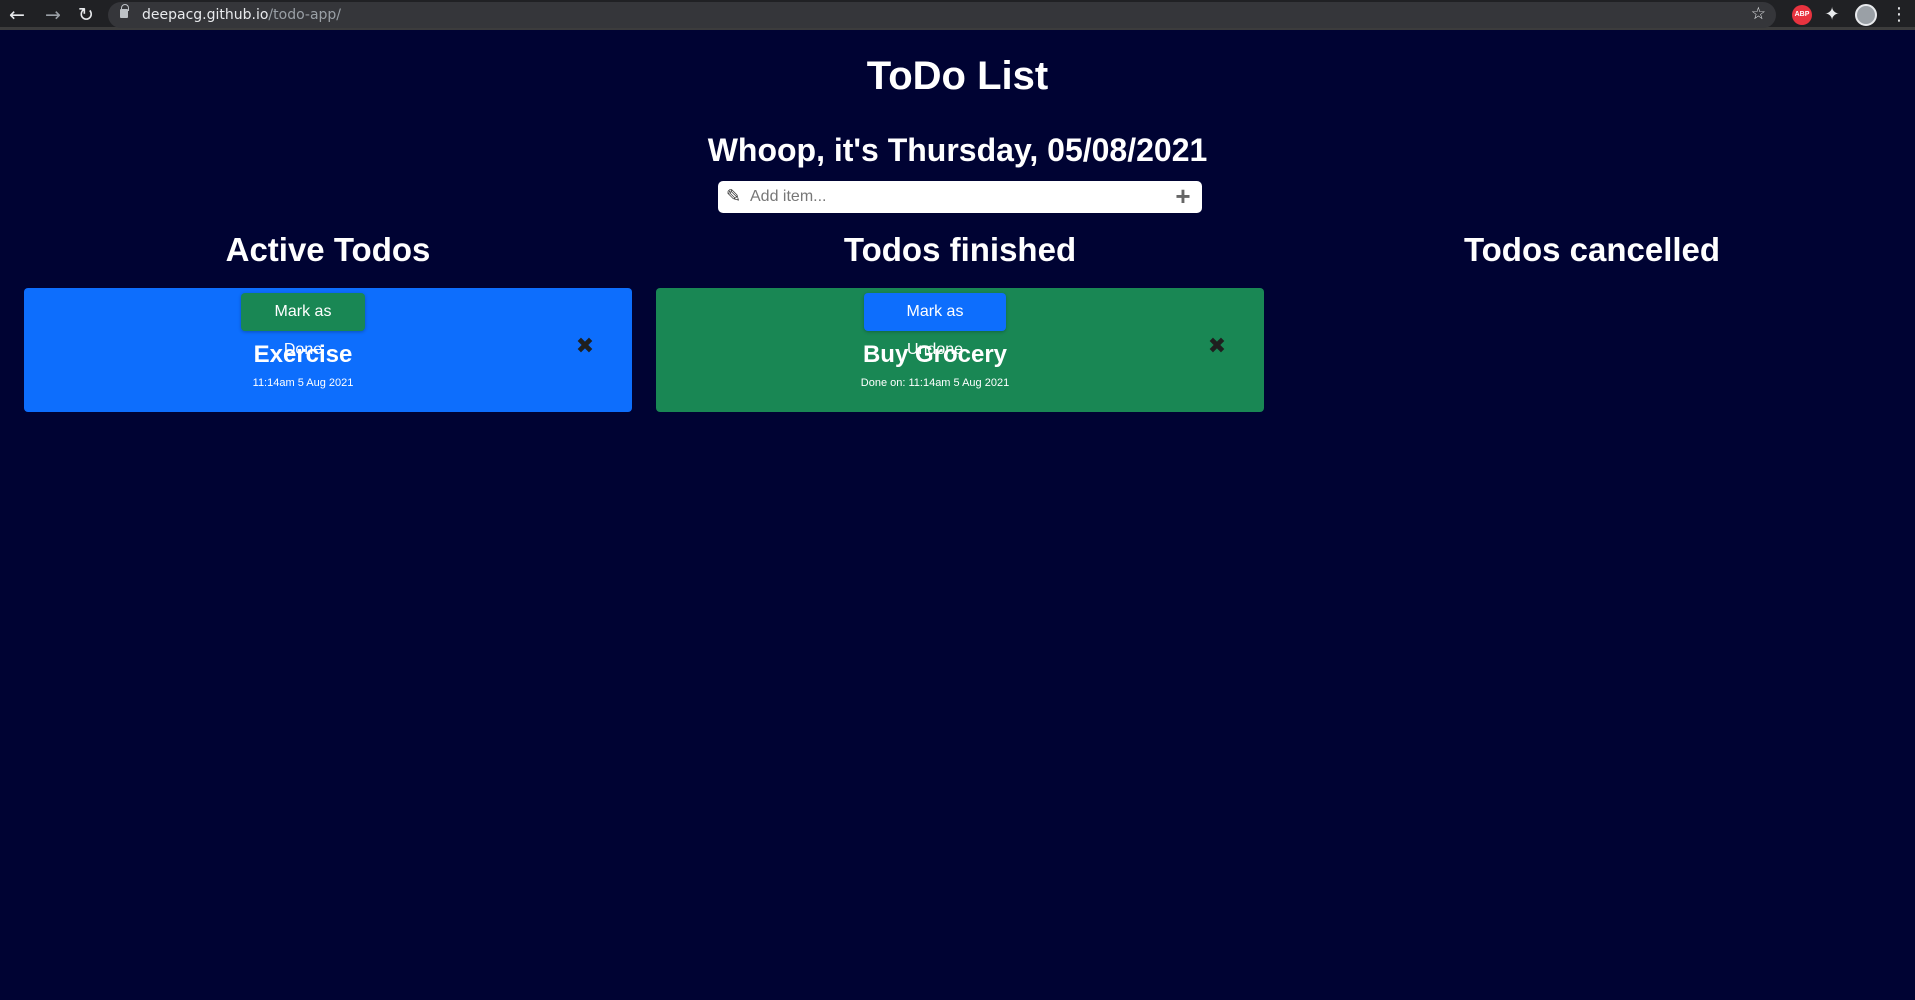  What do you see at coordinates (1183, 196) in the screenshot?
I see `plus-icon: +` at bounding box center [1183, 196].